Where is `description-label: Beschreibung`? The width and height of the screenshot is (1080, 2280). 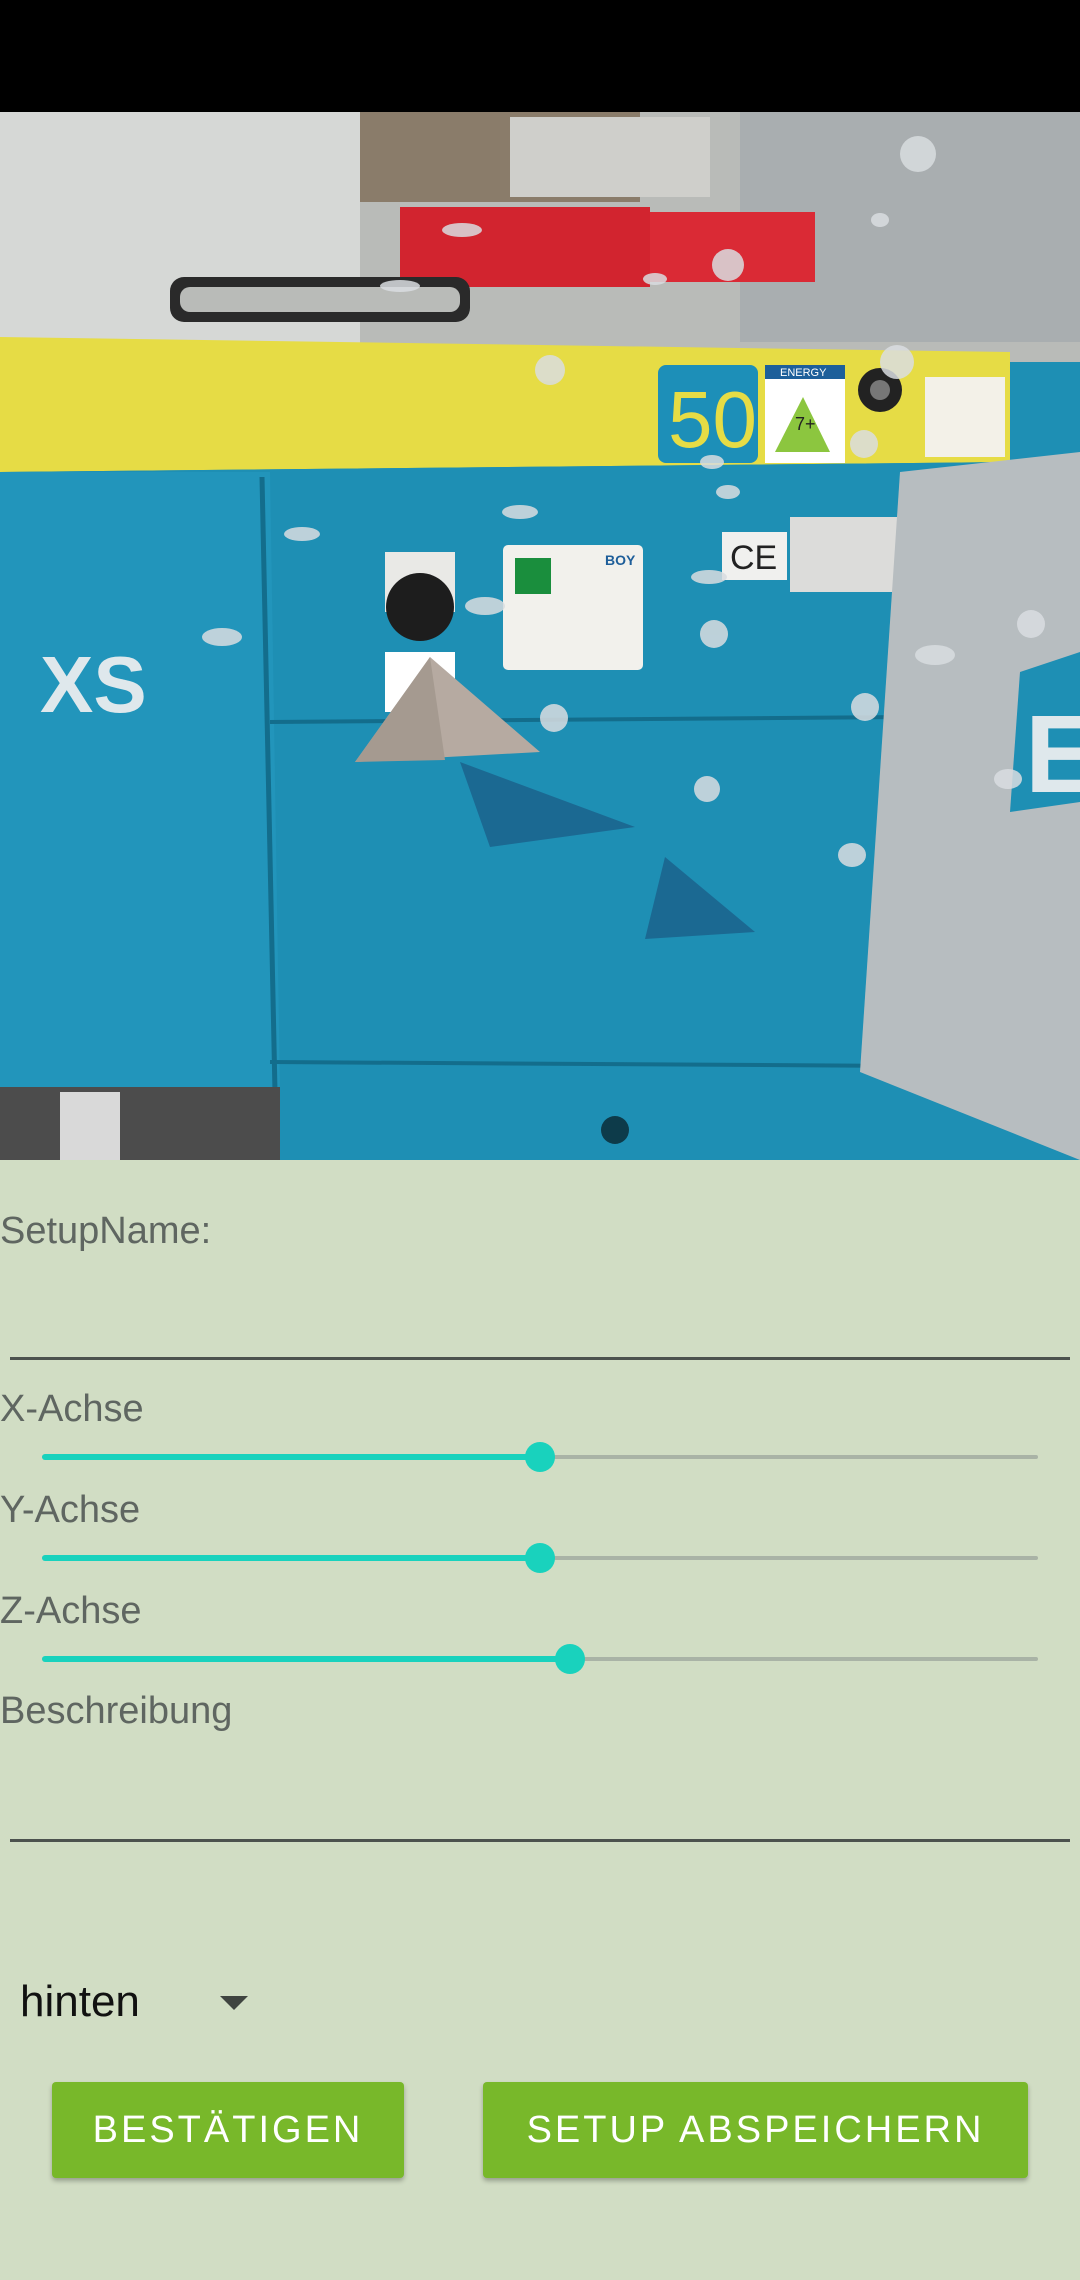
description-label: Beschreibung is located at coordinates (116, 1711).